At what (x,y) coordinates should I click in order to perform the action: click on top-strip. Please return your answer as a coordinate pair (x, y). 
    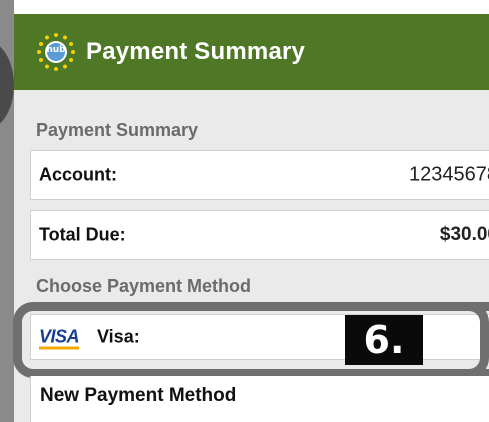
    Looking at the image, I should click on (251, 7).